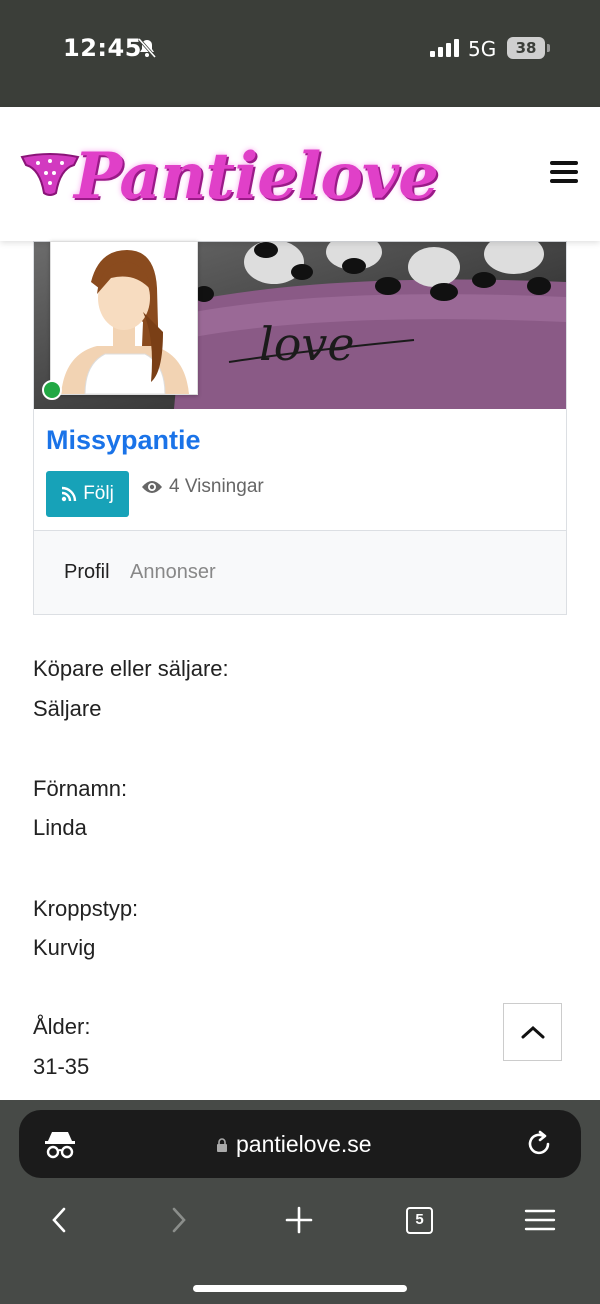 Image resolution: width=600 pixels, height=1304 pixels. Describe the element at coordinates (64, 947) in the screenshot. I see `field-value-body-type: Kurvig` at that location.